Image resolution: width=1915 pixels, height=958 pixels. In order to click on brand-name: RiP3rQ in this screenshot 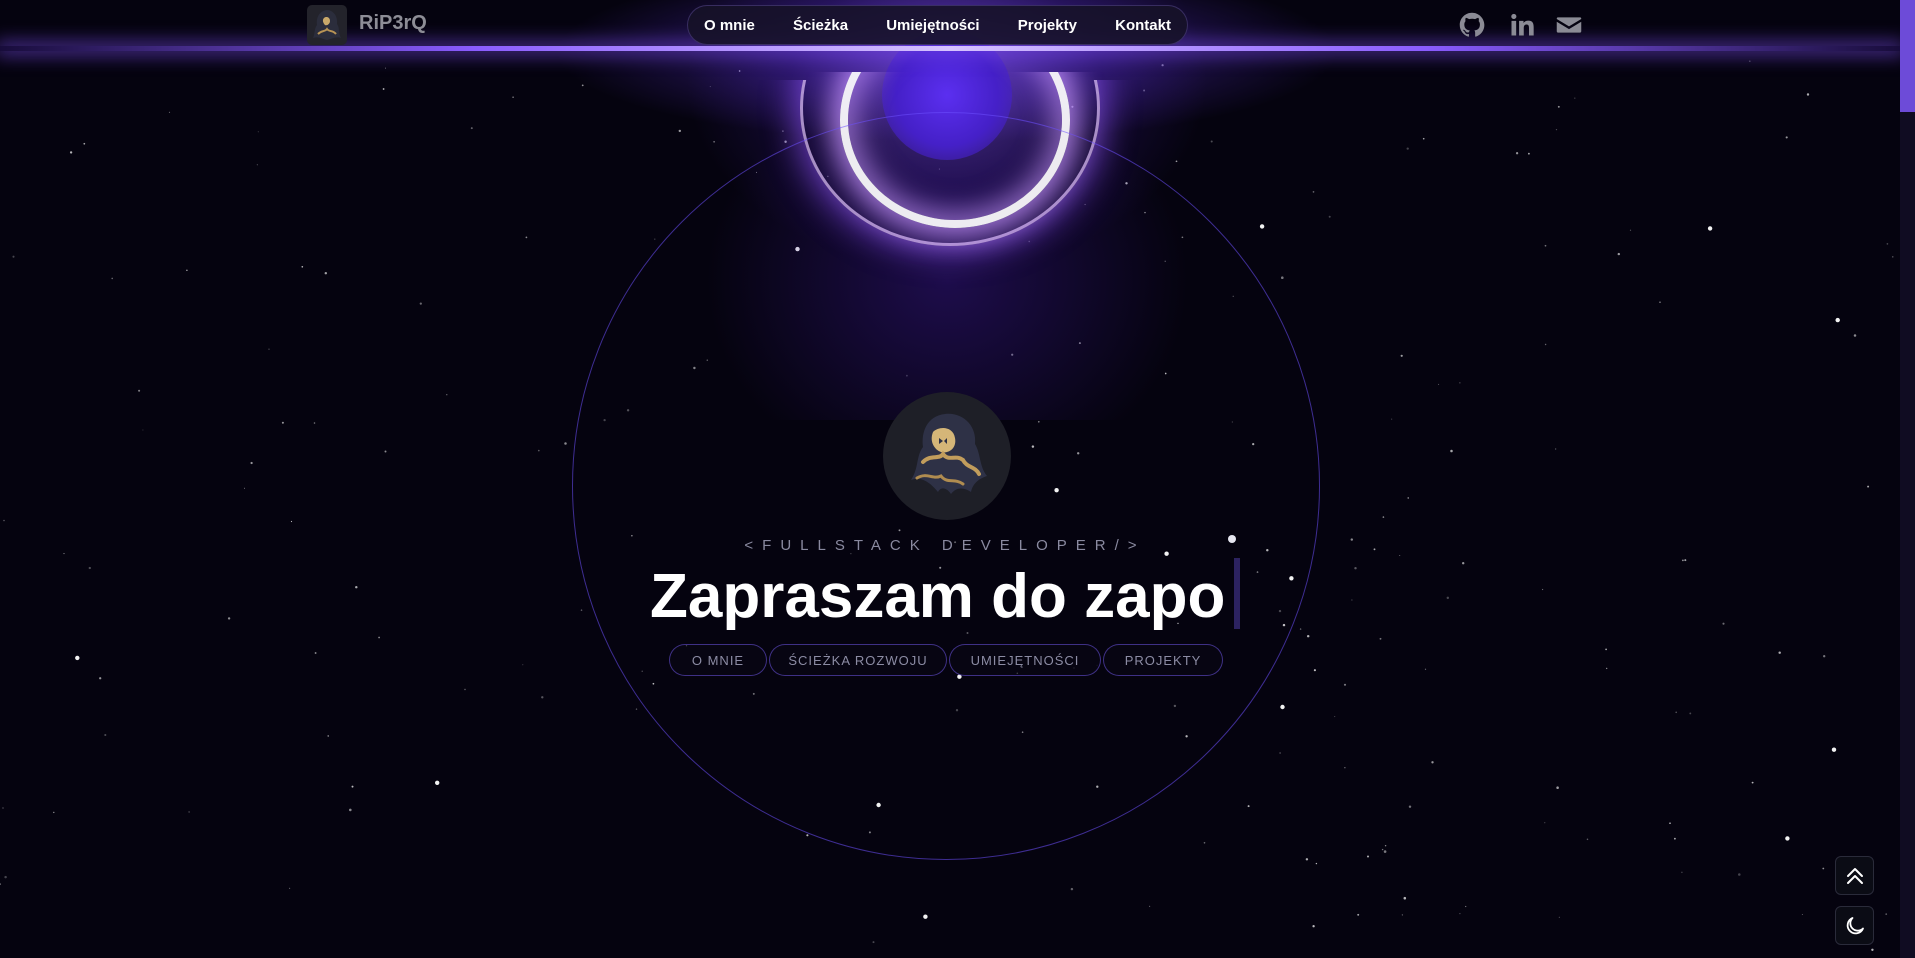, I will do `click(393, 23)`.